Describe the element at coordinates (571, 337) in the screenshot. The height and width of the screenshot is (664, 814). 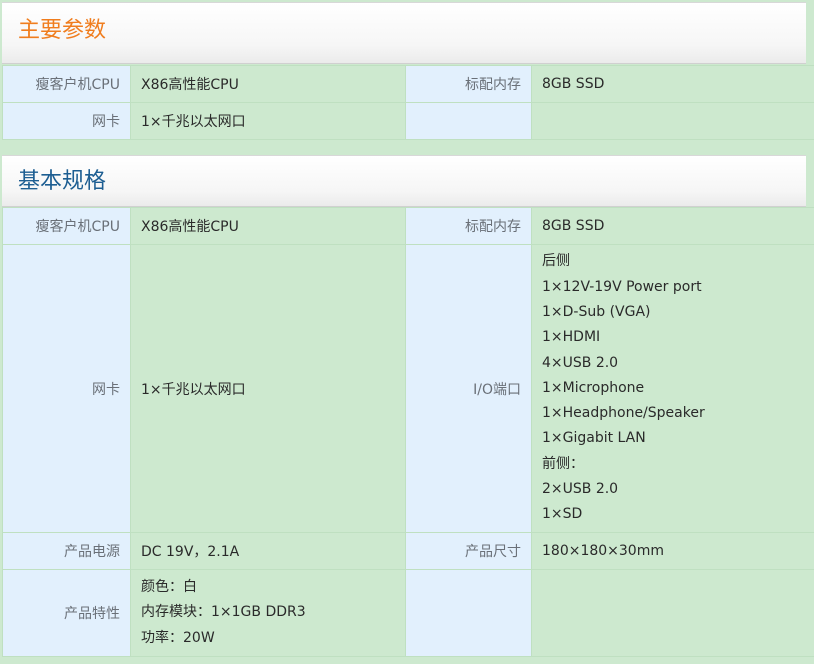
I see `io-port-line: 1×HDMI` at that location.